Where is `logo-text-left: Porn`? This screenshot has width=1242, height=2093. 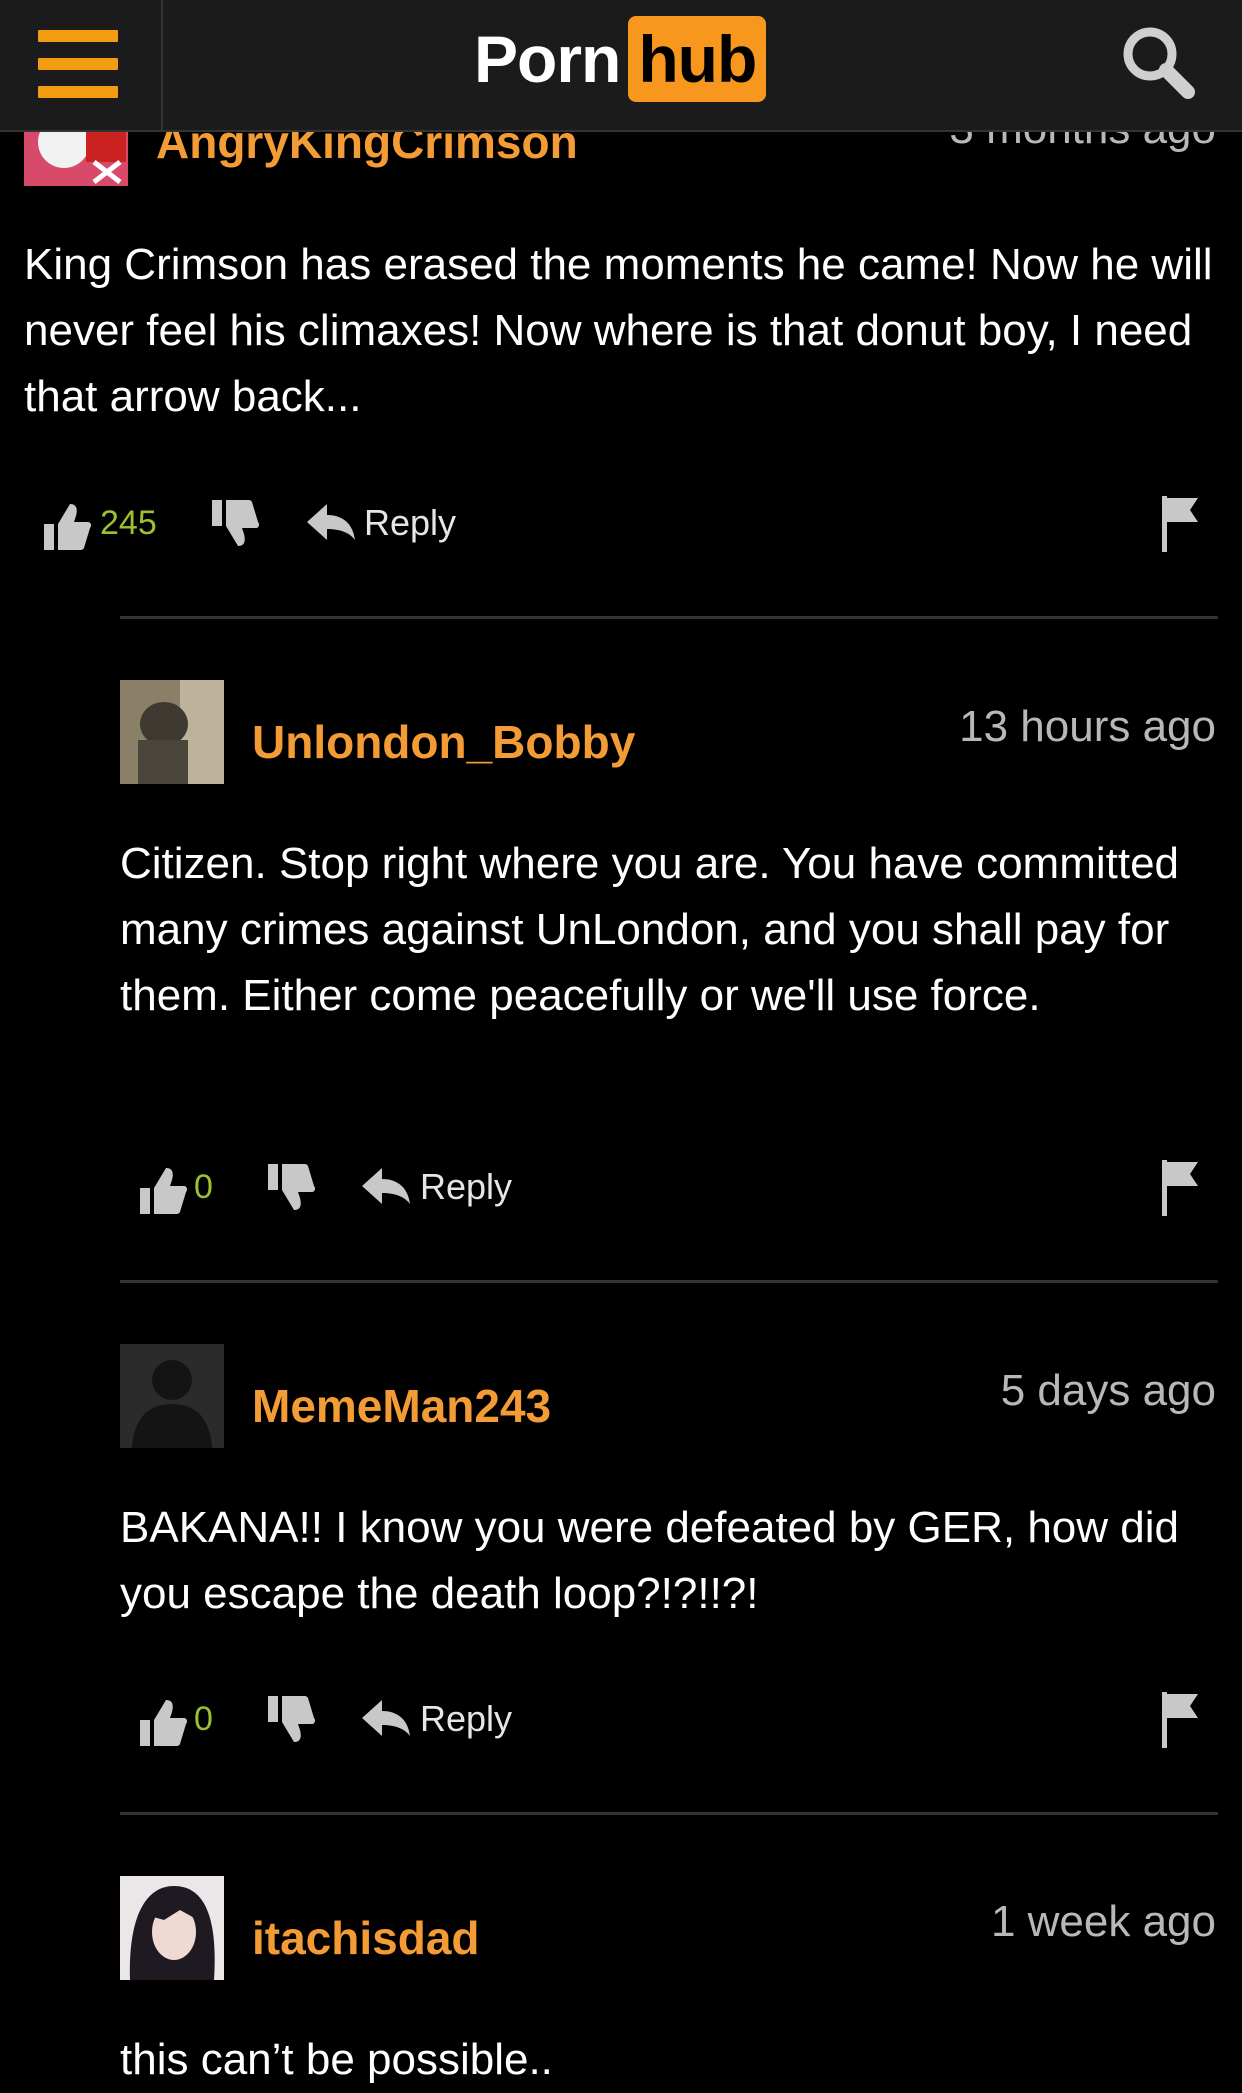 logo-text-left: Porn is located at coordinates (547, 59).